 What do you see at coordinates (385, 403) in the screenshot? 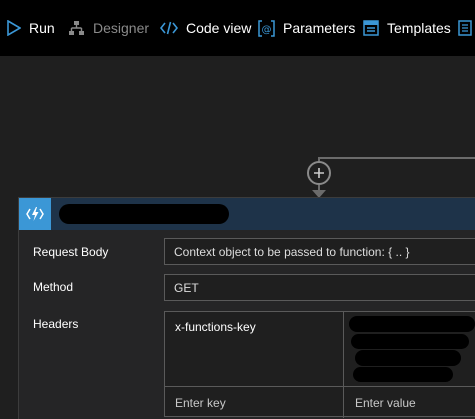
I see `new-header-value-input: Enter value` at bounding box center [385, 403].